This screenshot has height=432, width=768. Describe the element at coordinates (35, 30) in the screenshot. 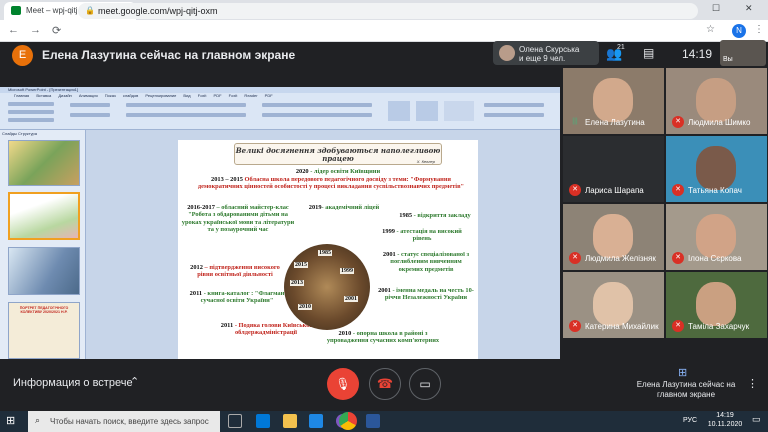

I see `forward-icon: →` at that location.